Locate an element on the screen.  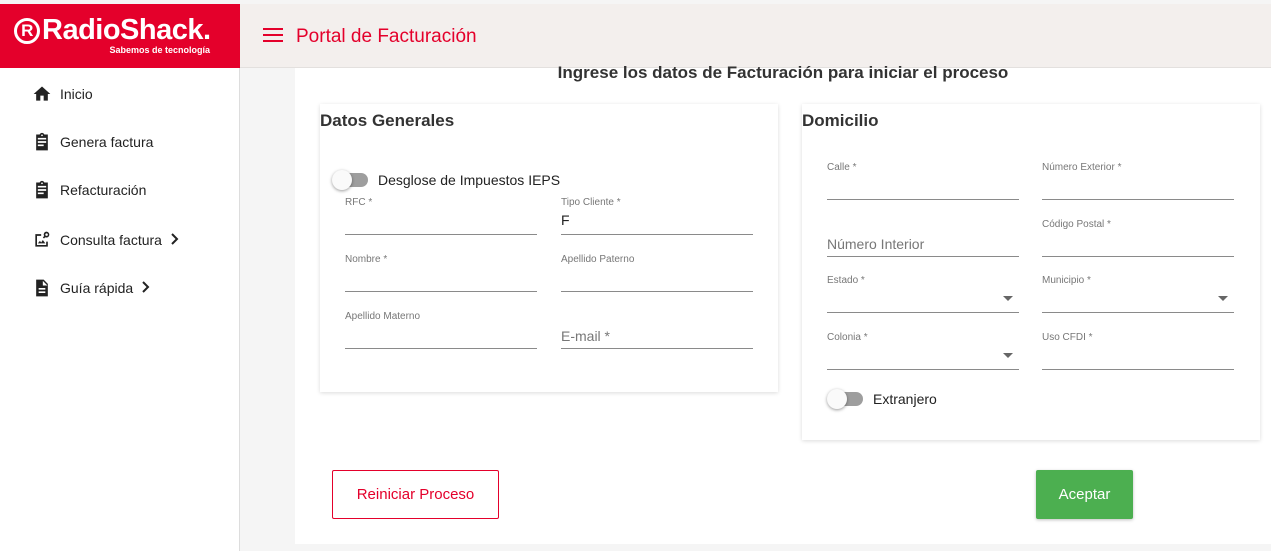
hamburger-menu-icon is located at coordinates (273, 35).